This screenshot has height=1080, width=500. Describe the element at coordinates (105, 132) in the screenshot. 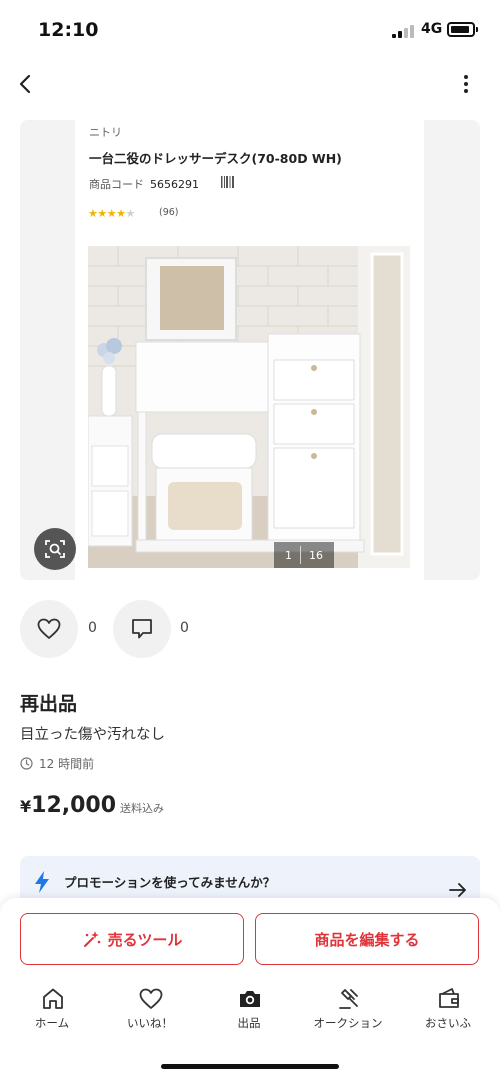

I see `product-brand: ニトリ` at that location.